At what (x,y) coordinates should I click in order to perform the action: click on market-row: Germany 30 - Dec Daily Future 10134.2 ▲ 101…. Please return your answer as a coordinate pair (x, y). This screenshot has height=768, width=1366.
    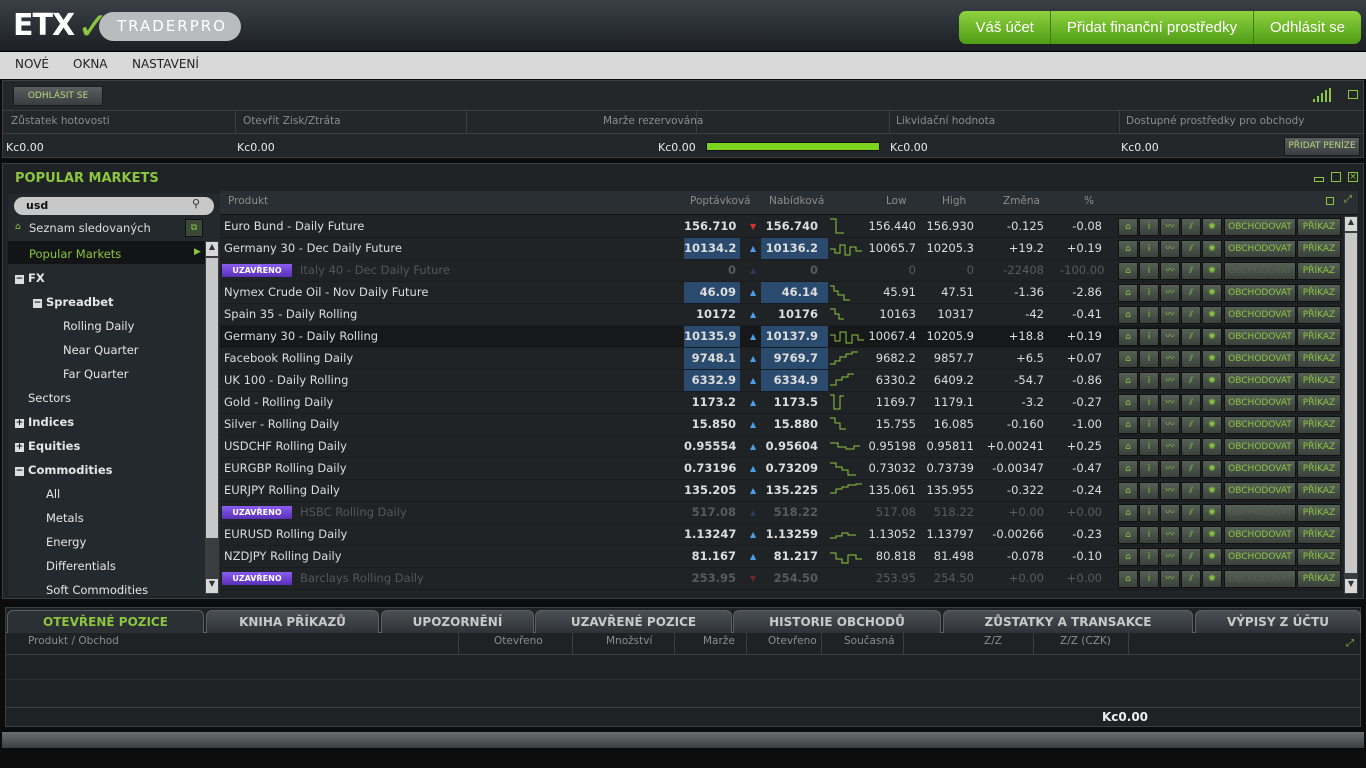
    Looking at the image, I should click on (781, 249).